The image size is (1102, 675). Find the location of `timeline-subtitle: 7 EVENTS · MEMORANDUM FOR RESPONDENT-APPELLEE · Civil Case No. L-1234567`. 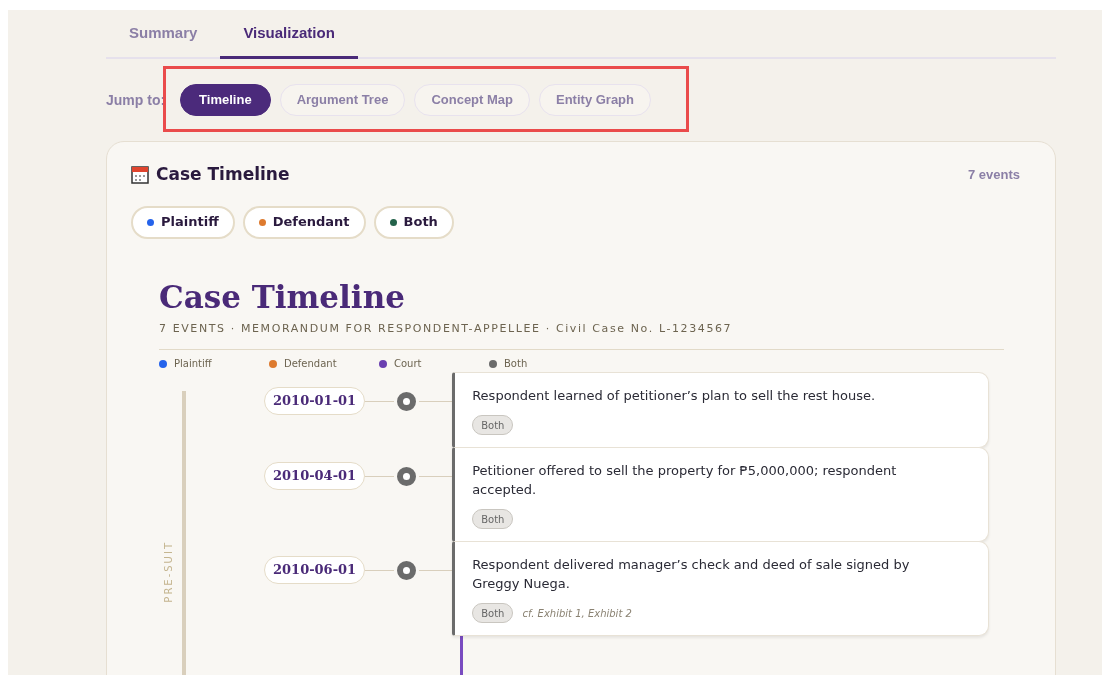

timeline-subtitle: 7 EVENTS · MEMORANDUM FOR RESPONDENT-APPELLEE · Civil Case No. L-1234567 is located at coordinates (581, 335).